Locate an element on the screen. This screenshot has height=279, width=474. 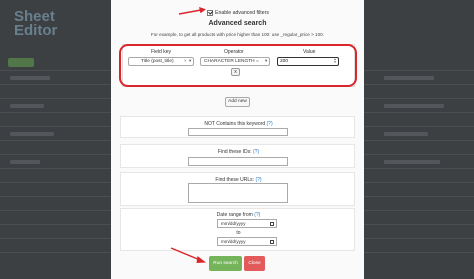
not-contains-panel: NOT Contains this keyword (?) is located at coordinates (237, 127).